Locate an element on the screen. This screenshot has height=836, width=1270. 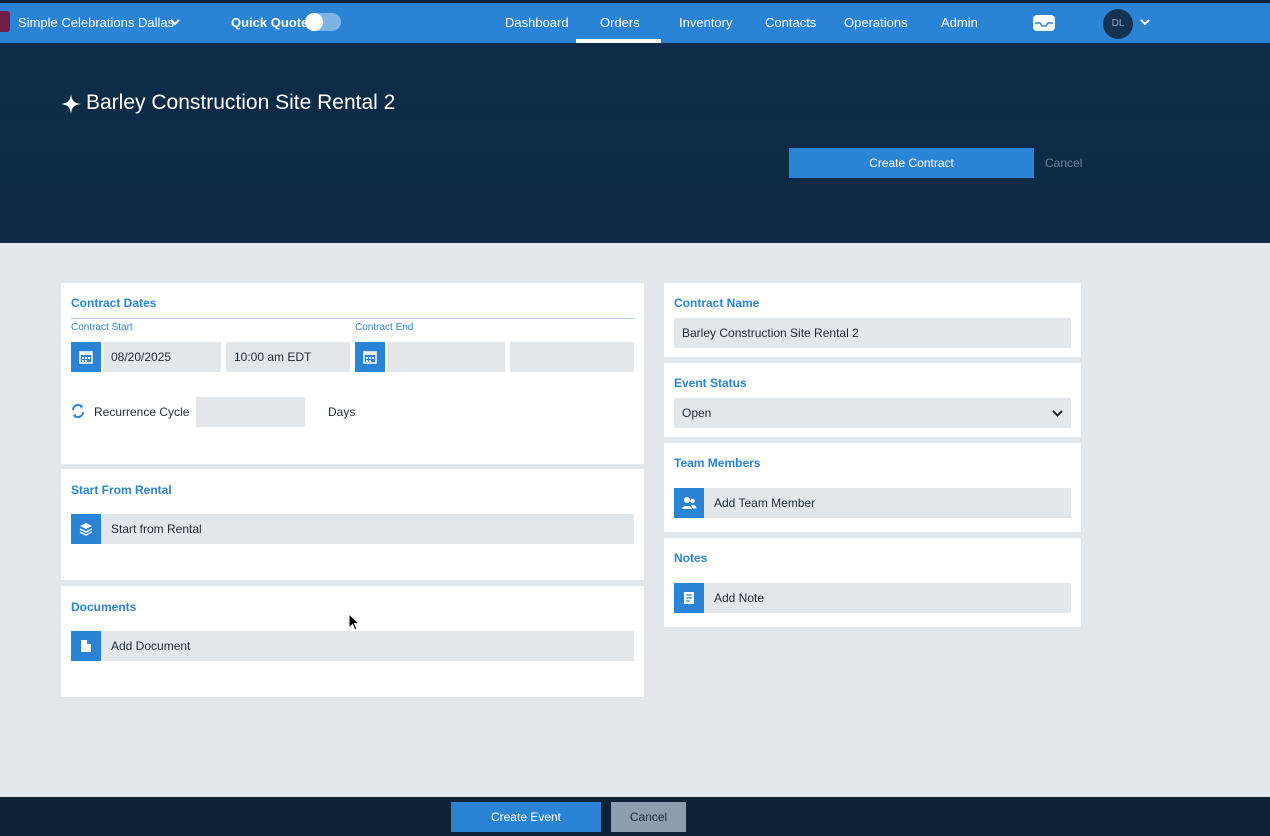
sparkle-icon is located at coordinates (71, 104).